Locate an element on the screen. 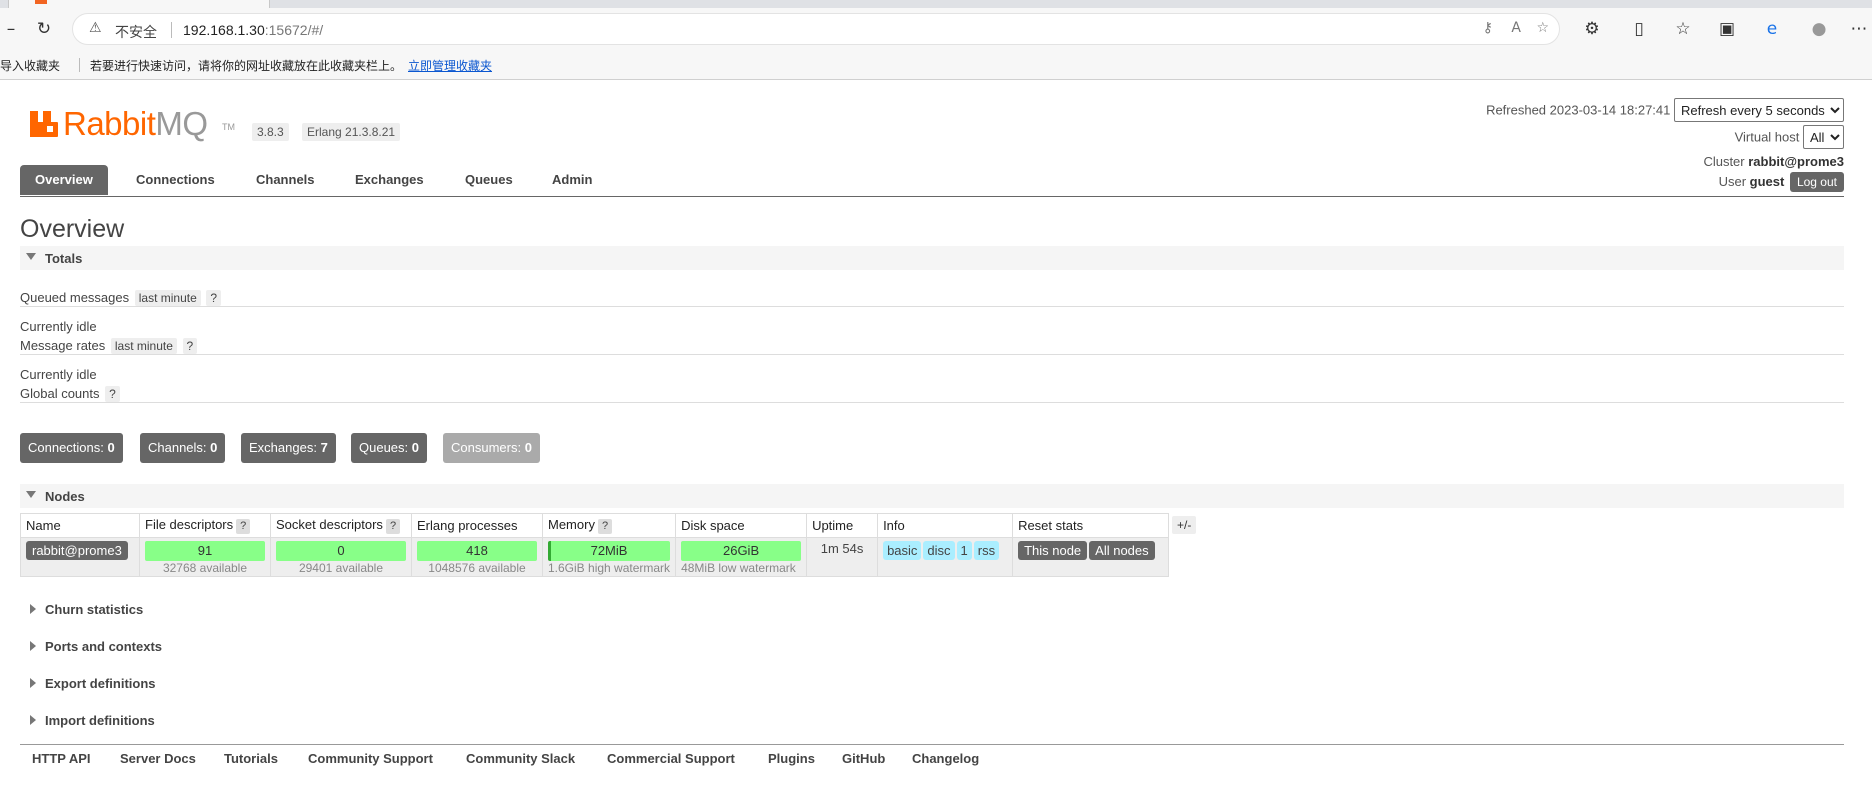 The image size is (1872, 809). uptime-cell: 1m 54s is located at coordinates (842, 557).